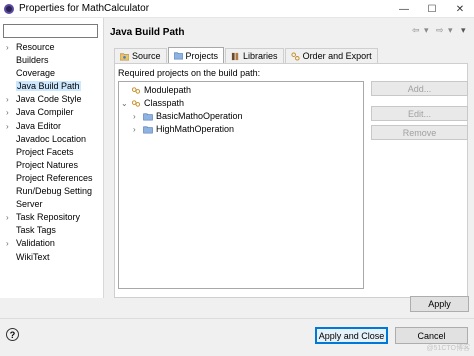  I want to click on sidebar-item-label: Run/Debug Setting, so click(54, 191).